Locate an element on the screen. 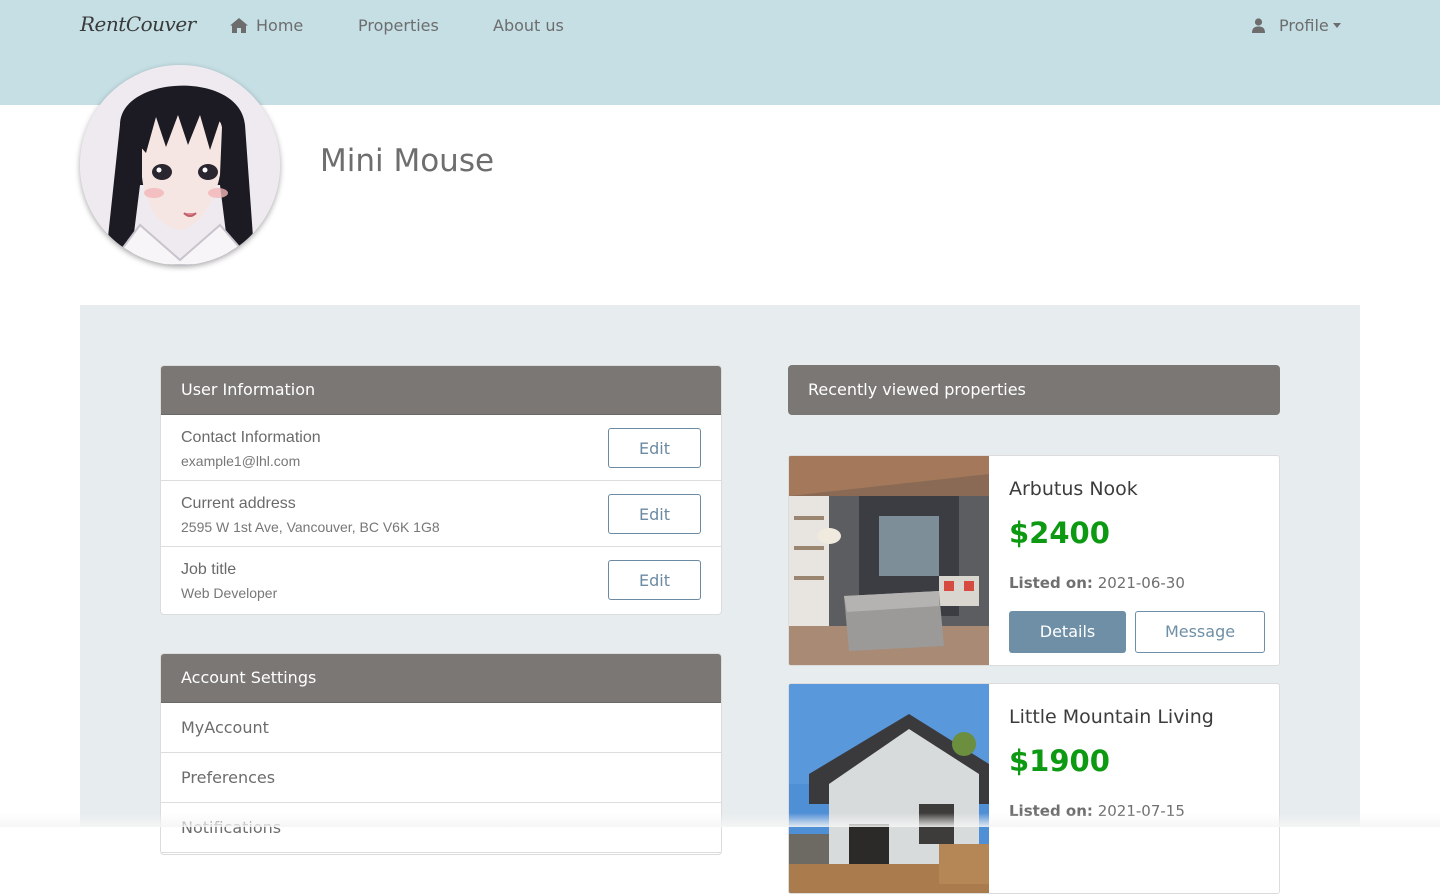  avatar-illustration is located at coordinates (180, 165).